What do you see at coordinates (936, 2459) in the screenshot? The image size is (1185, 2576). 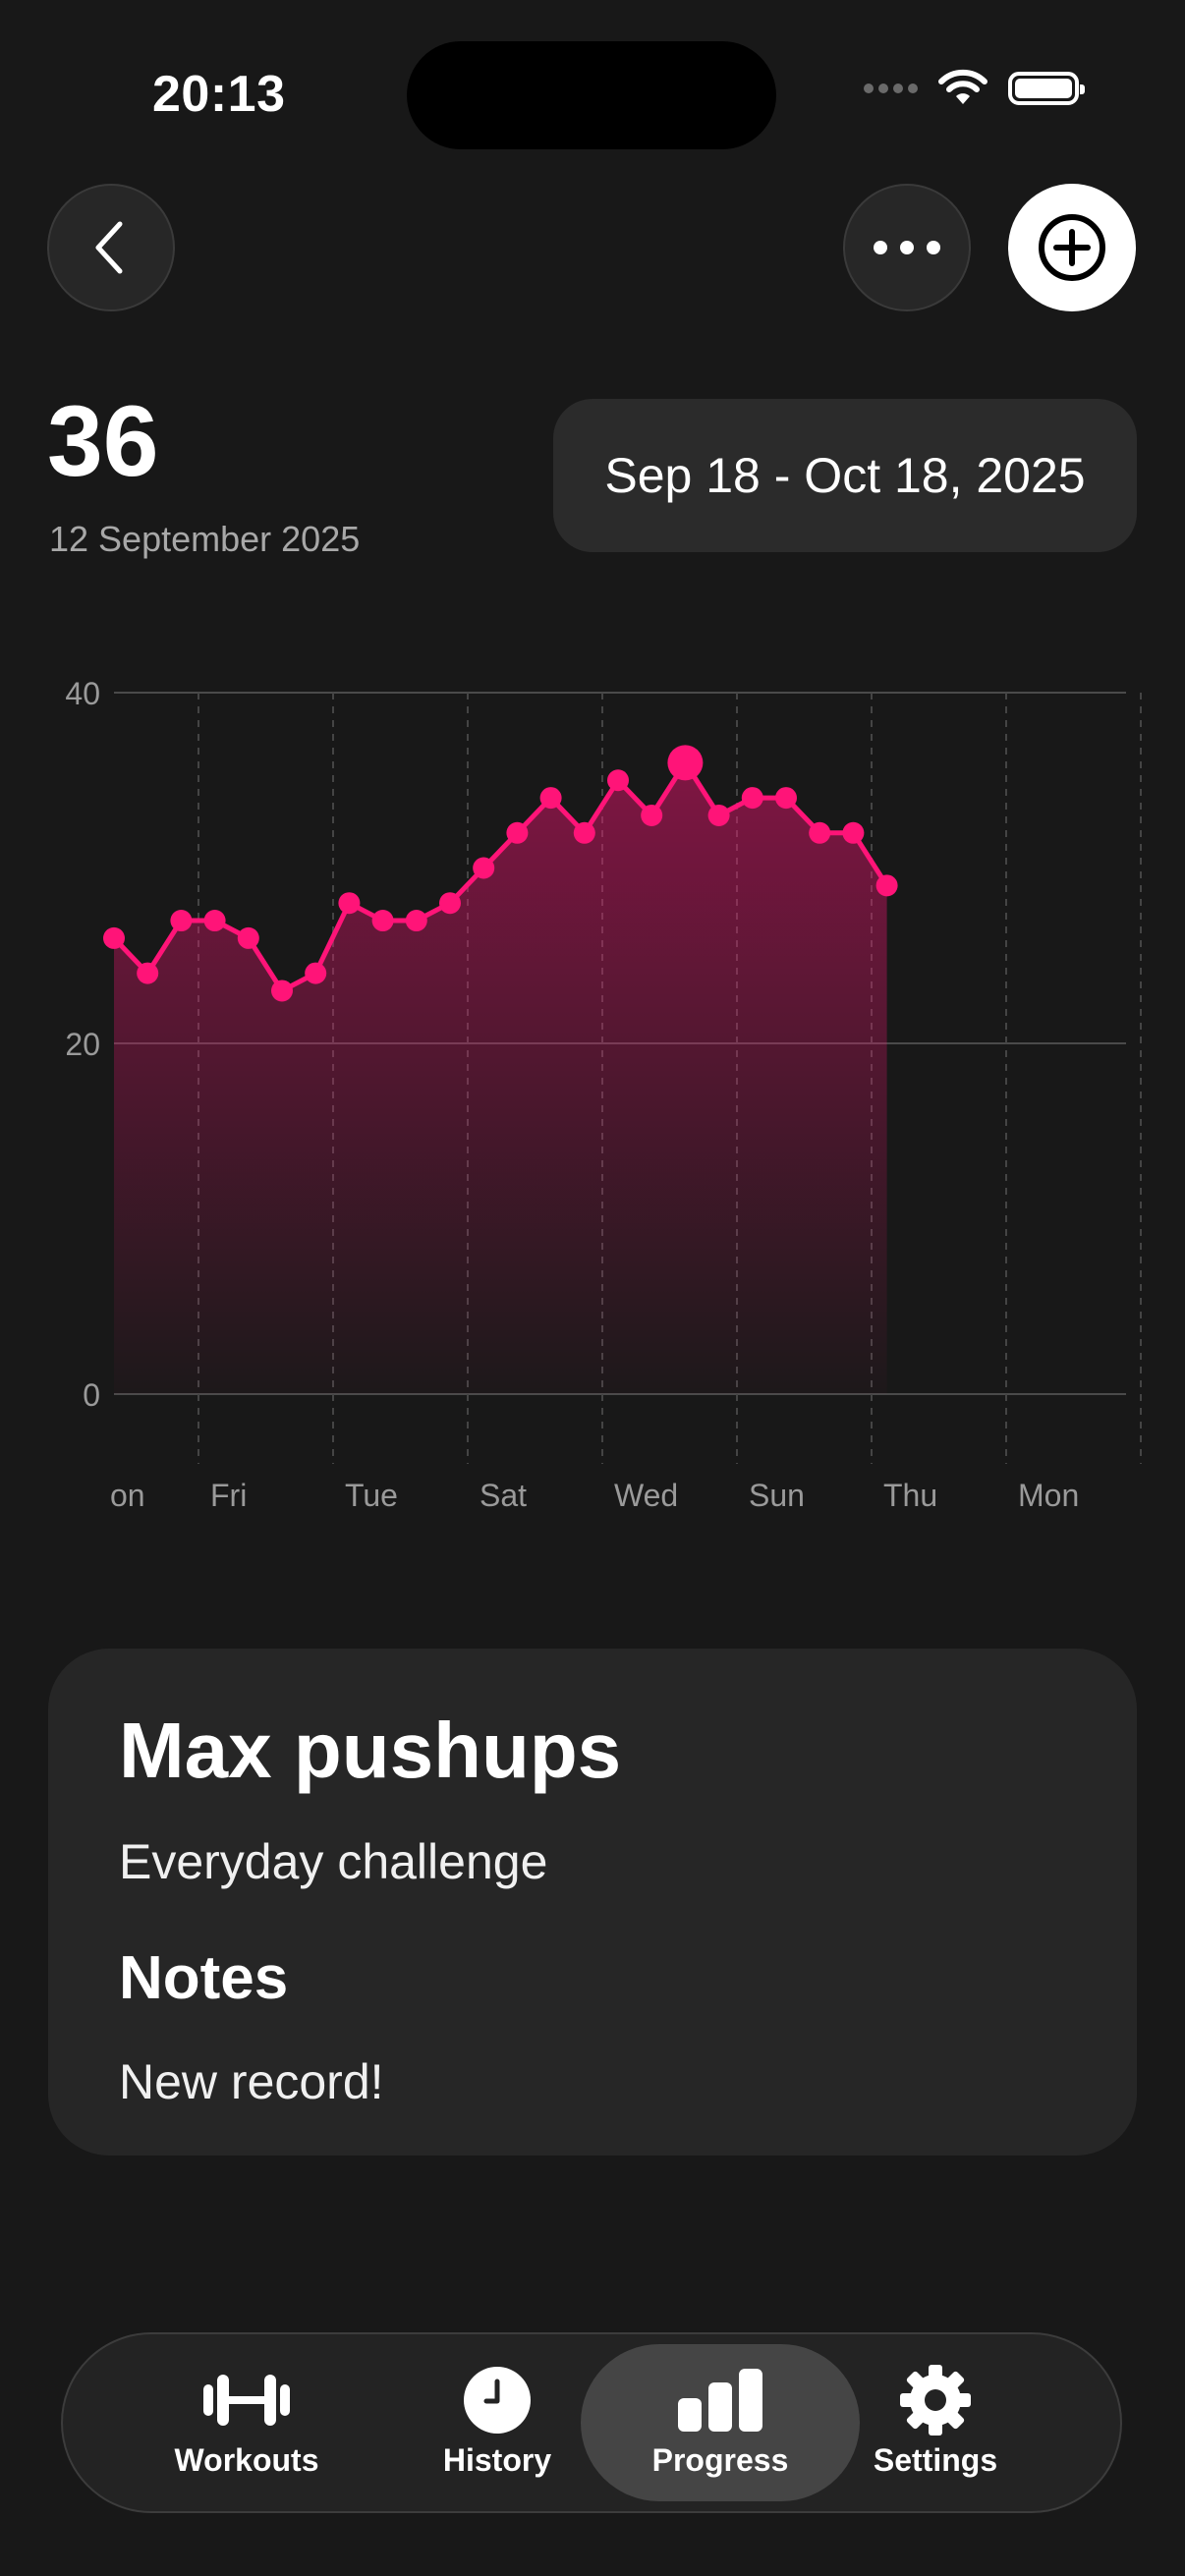 I see `tab-label: Settings` at bounding box center [936, 2459].